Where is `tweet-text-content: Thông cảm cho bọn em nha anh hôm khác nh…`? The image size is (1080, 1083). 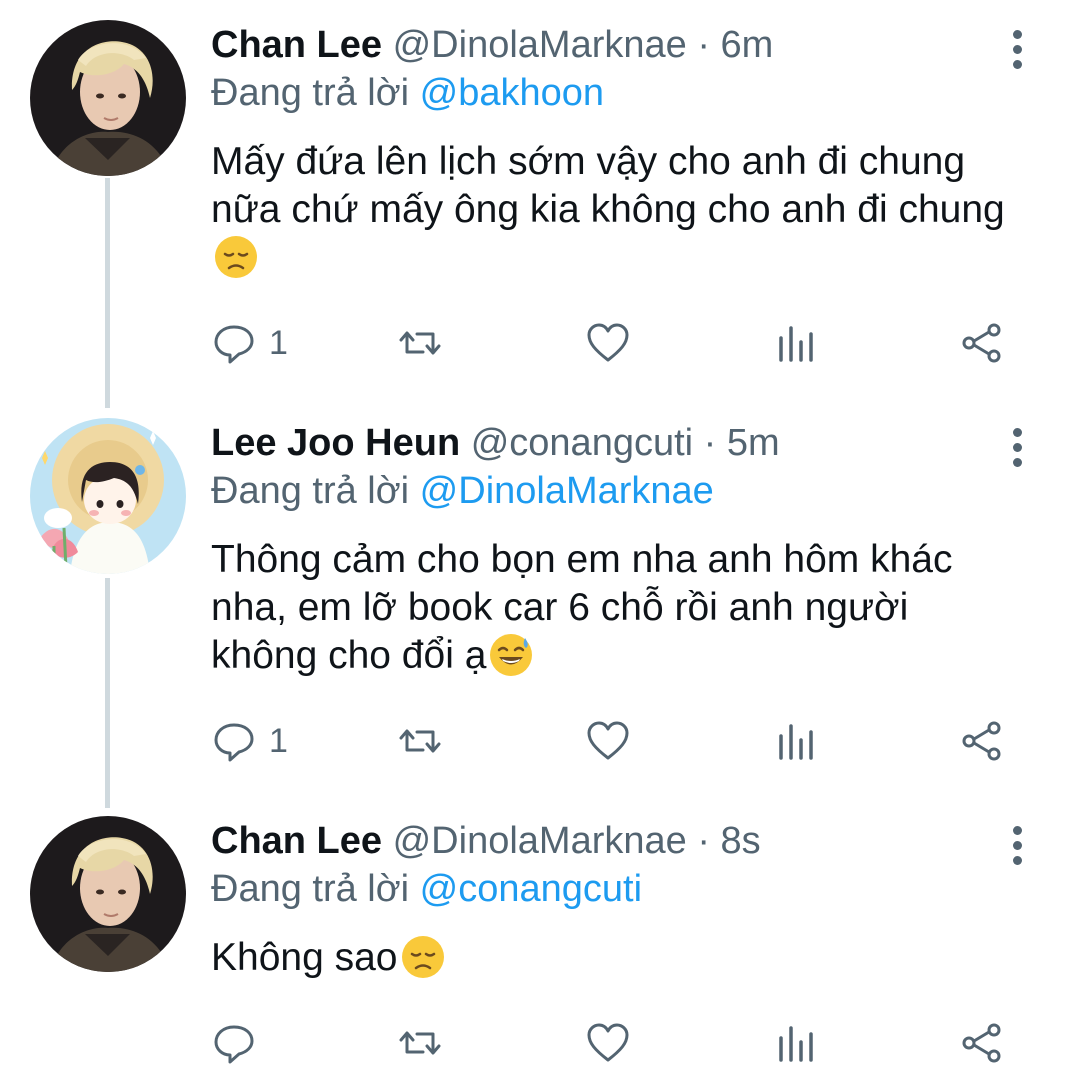 tweet-text-content: Thông cảm cho bọn em nha anh hôm khác nh… is located at coordinates (582, 607).